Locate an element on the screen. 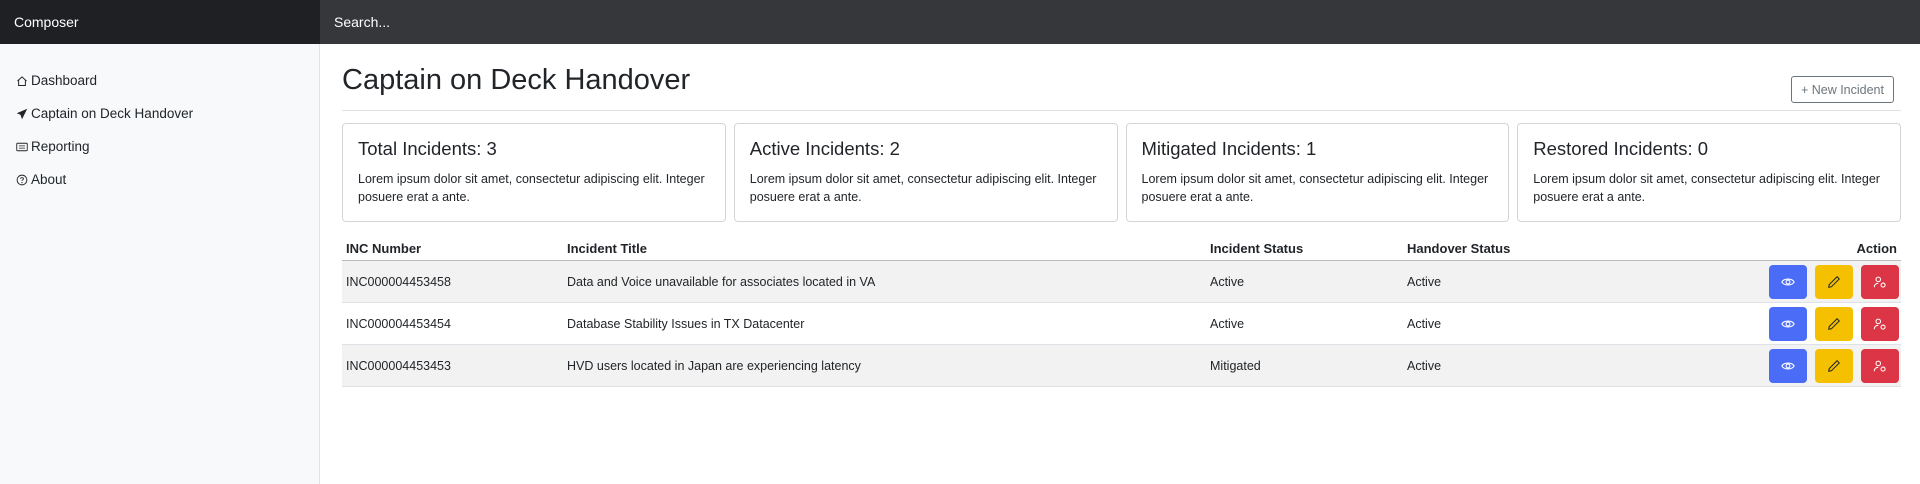 This screenshot has width=1920, height=484. sidebar-item-label: Reporting is located at coordinates (60, 146).